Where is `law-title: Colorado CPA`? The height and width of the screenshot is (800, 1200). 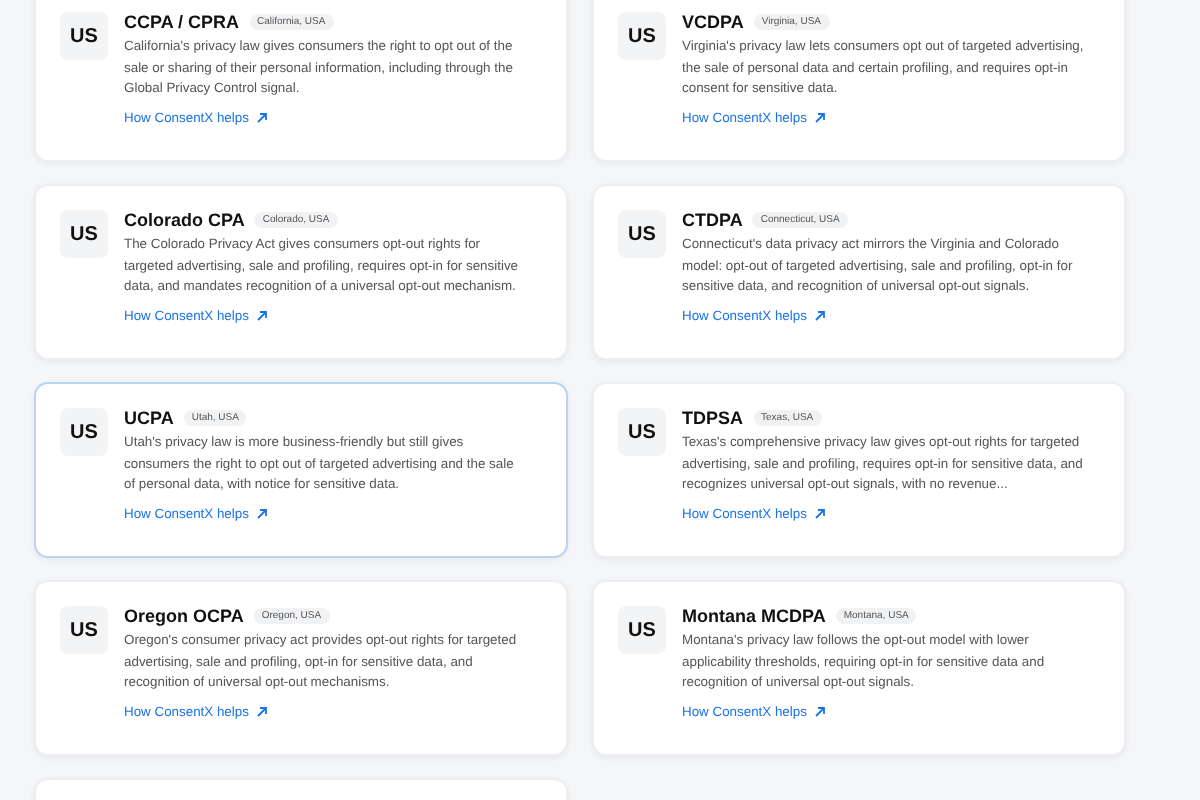 law-title: Colorado CPA is located at coordinates (184, 220).